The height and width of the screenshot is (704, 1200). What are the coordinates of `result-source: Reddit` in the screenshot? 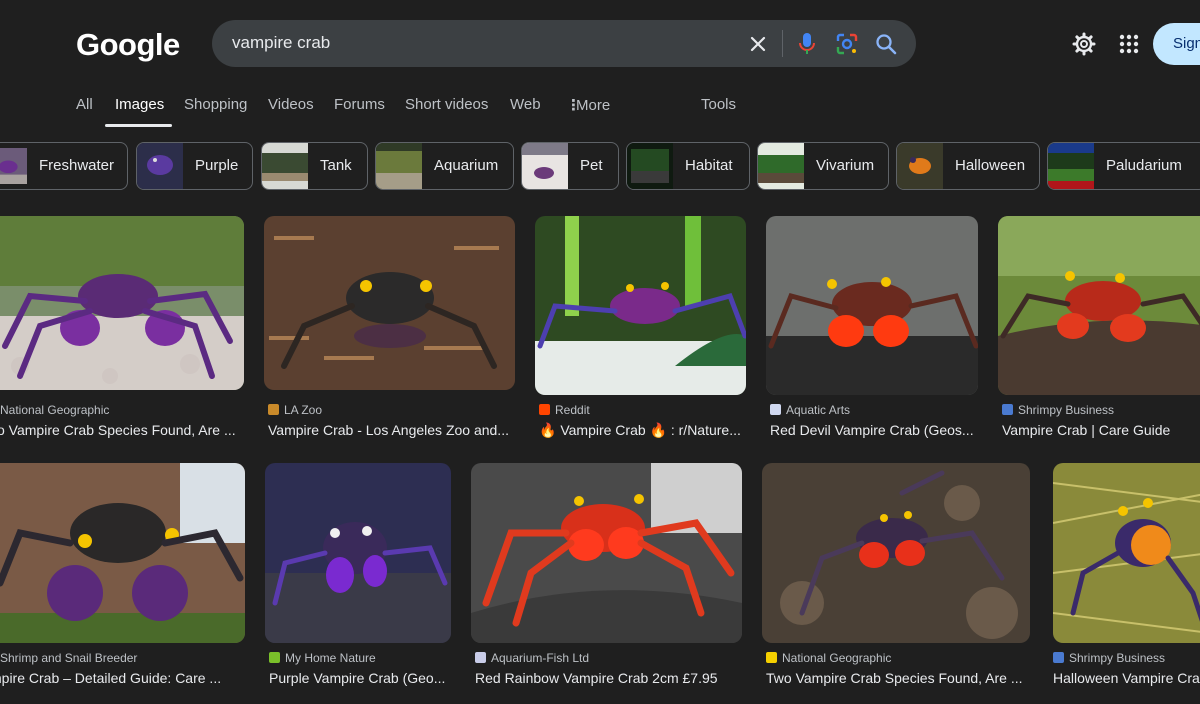 It's located at (564, 410).